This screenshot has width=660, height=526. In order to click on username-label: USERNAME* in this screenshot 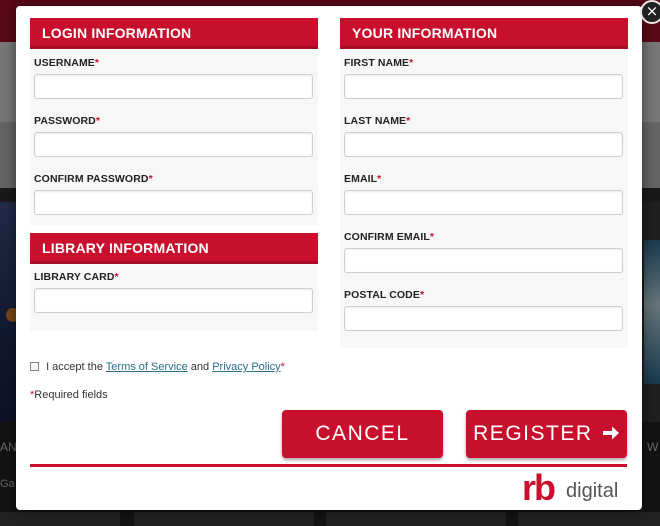, I will do `click(66, 63)`.